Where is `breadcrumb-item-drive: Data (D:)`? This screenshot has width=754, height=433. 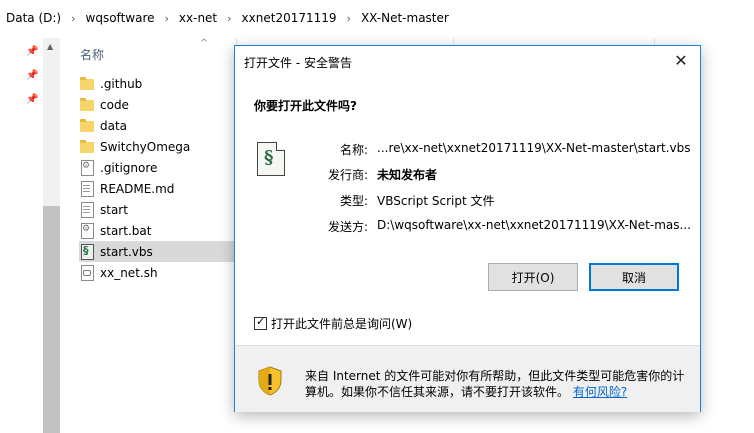
breadcrumb-item-drive: Data (D:) is located at coordinates (33, 18).